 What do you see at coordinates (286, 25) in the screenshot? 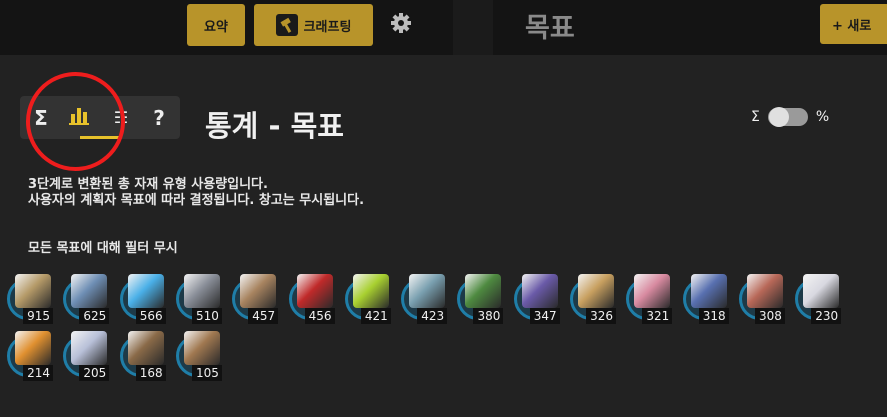
I see `hammer-icon` at bounding box center [286, 25].